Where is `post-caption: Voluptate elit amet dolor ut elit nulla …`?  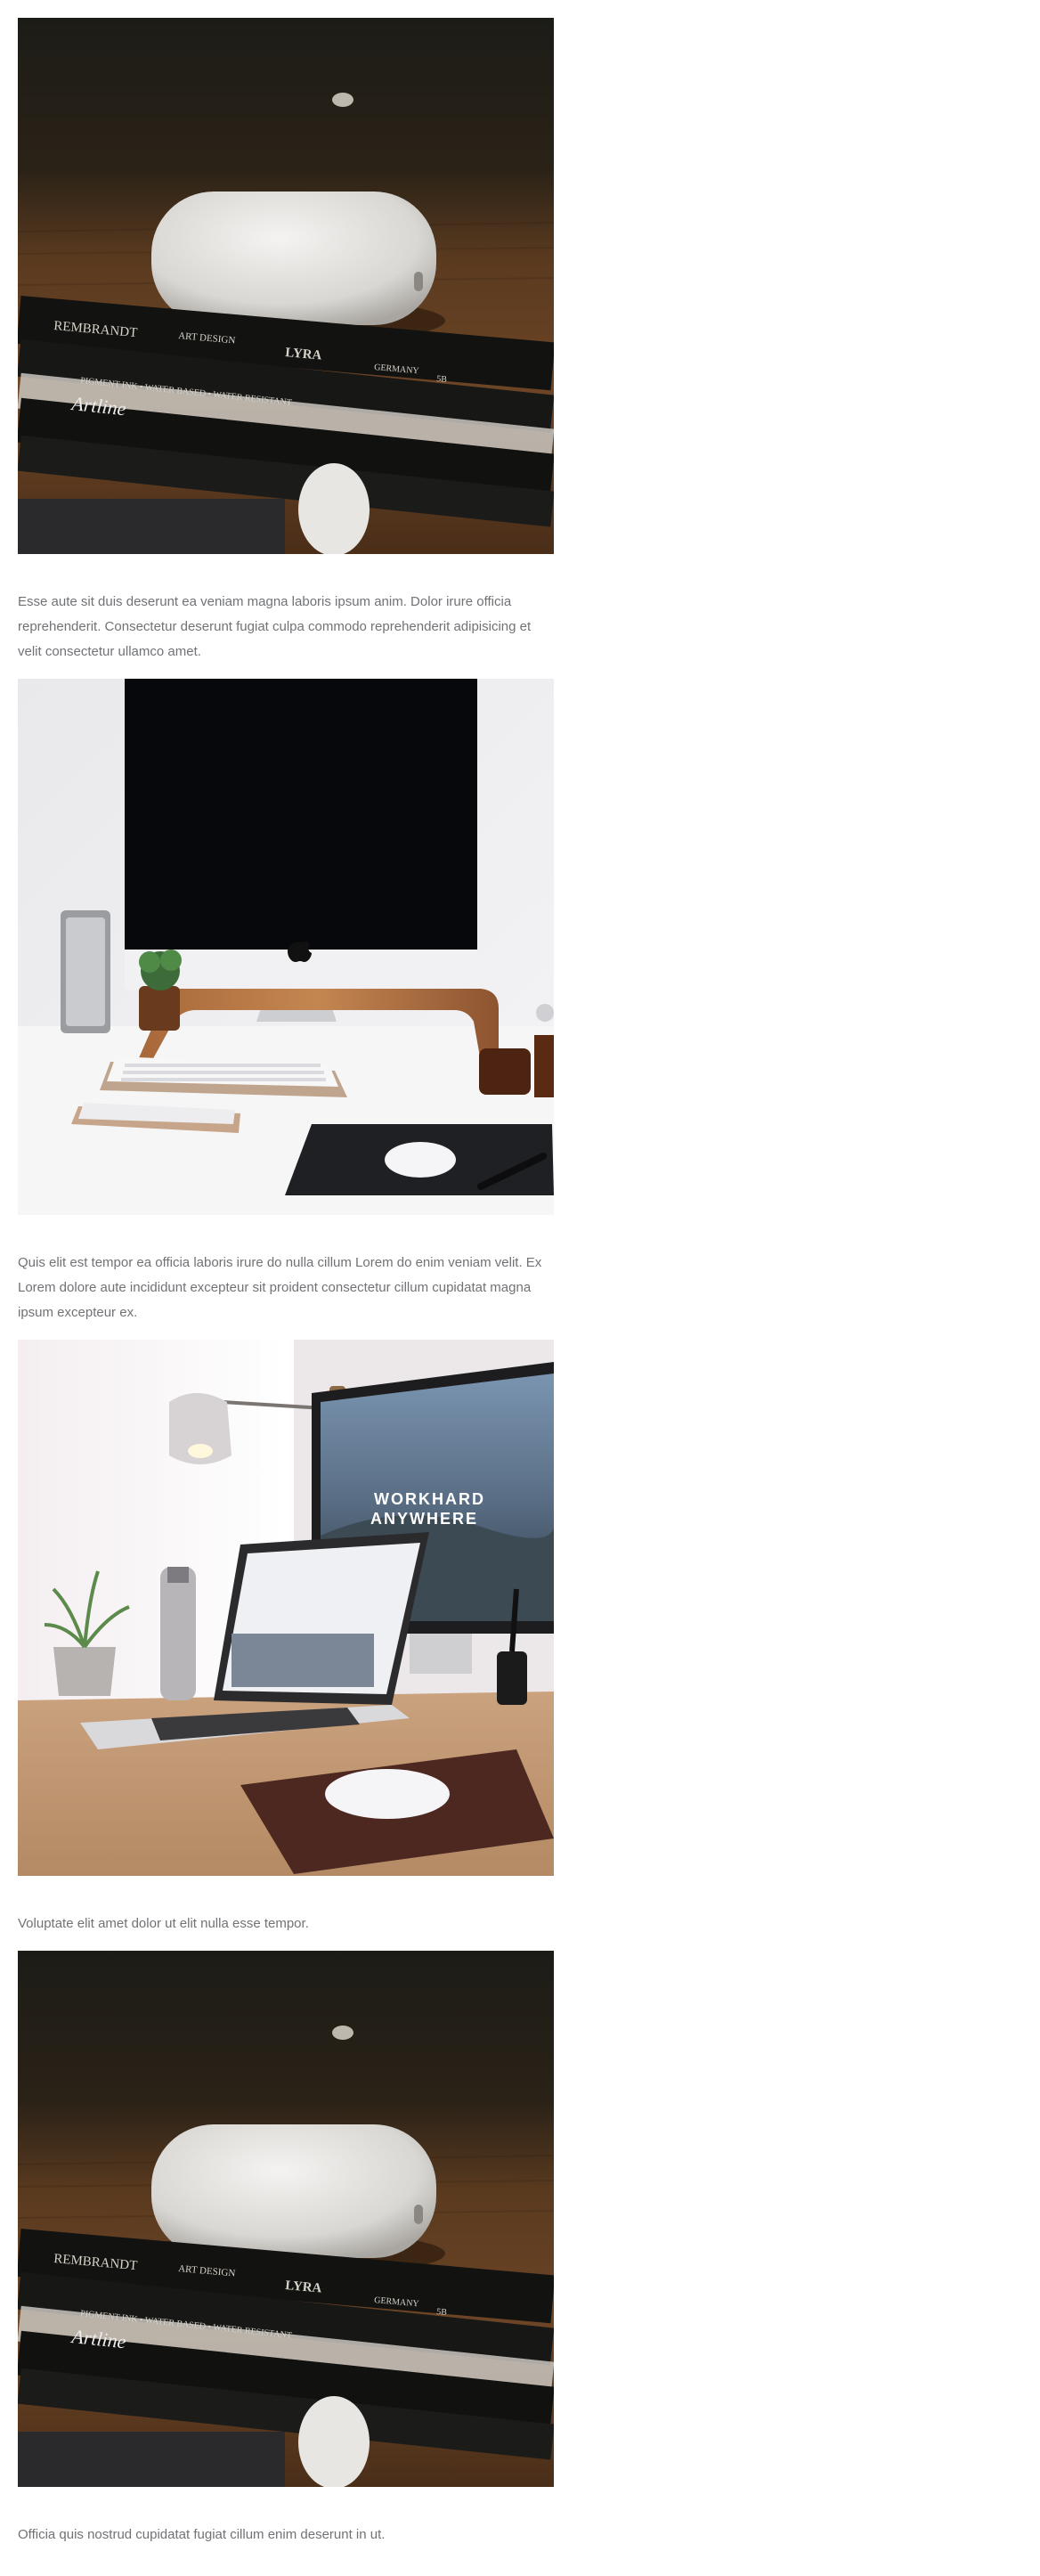
post-caption: Voluptate elit amet dolor ut elit nulla … is located at coordinates (163, 1923).